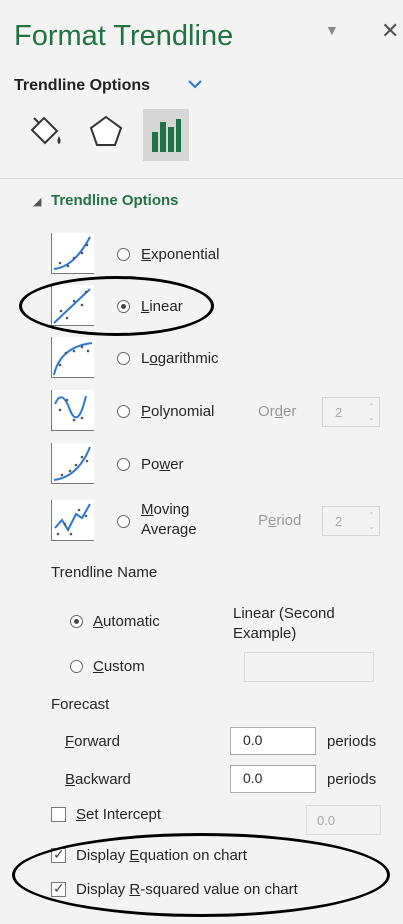 This screenshot has height=924, width=403. I want to click on pentagon-icon, so click(106, 130).